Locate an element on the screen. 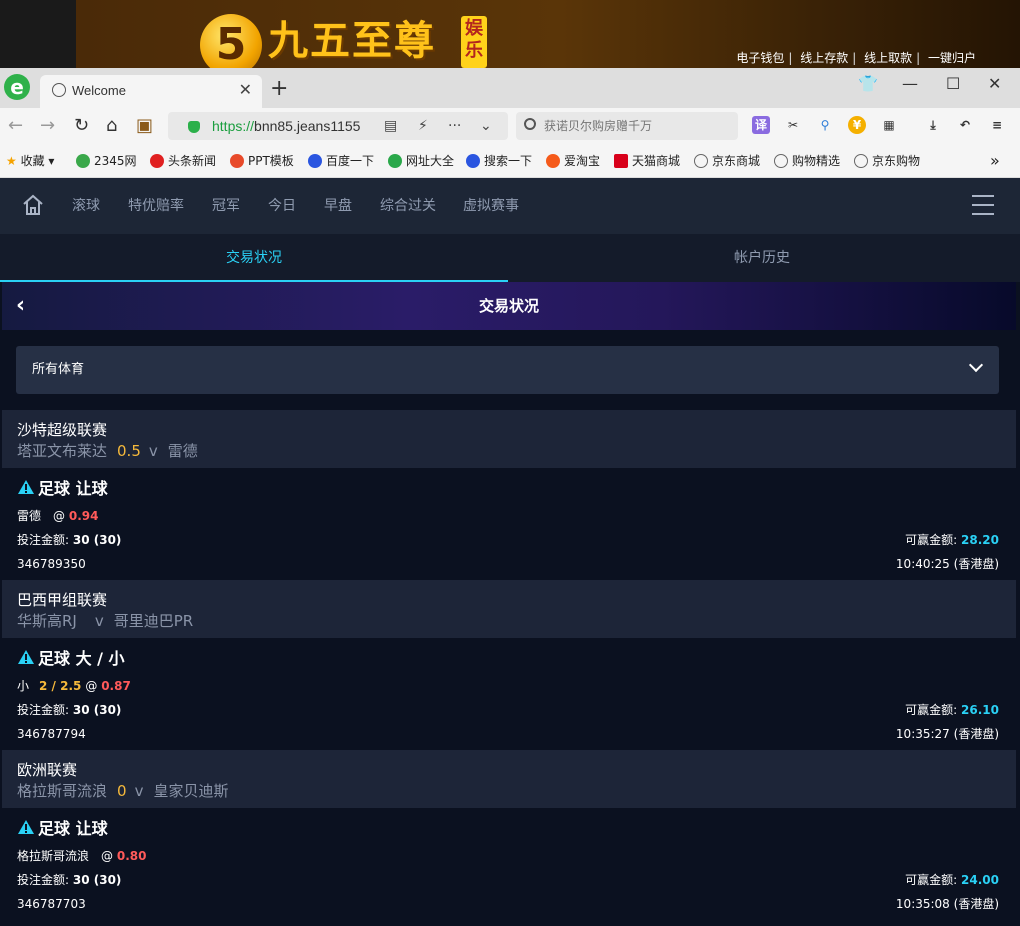  bet-type: 足球 大 / 小 is located at coordinates (71, 659).